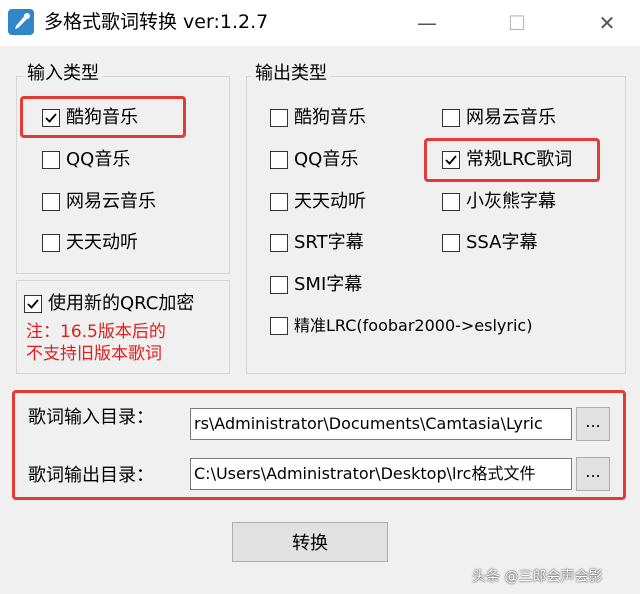  I want to click on input-option-netease: 网易云音乐, so click(99, 202).